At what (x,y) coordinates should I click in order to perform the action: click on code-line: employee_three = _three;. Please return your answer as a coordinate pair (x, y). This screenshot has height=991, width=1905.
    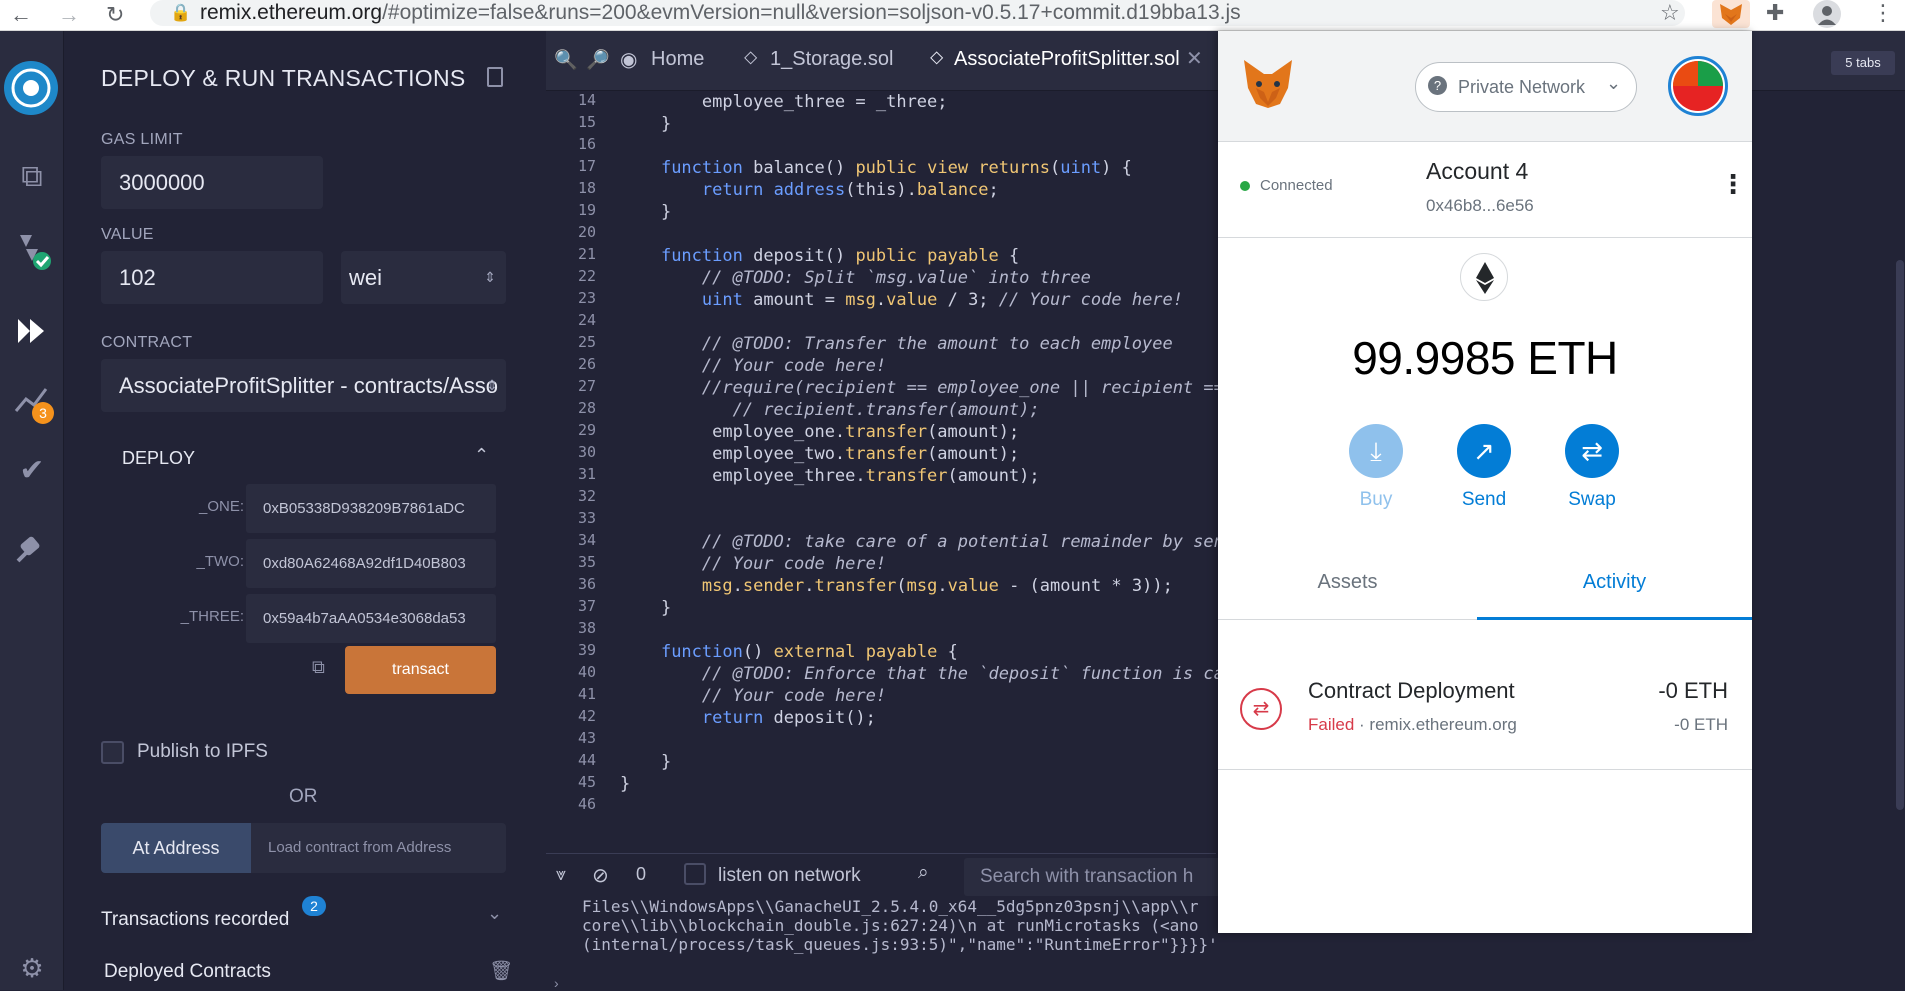
    Looking at the image, I should click on (920, 102).